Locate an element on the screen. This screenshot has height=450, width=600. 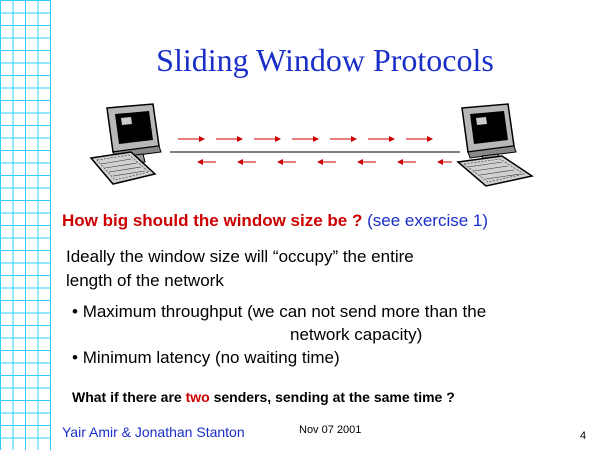
computer-icon-left is located at coordinates (125, 144).